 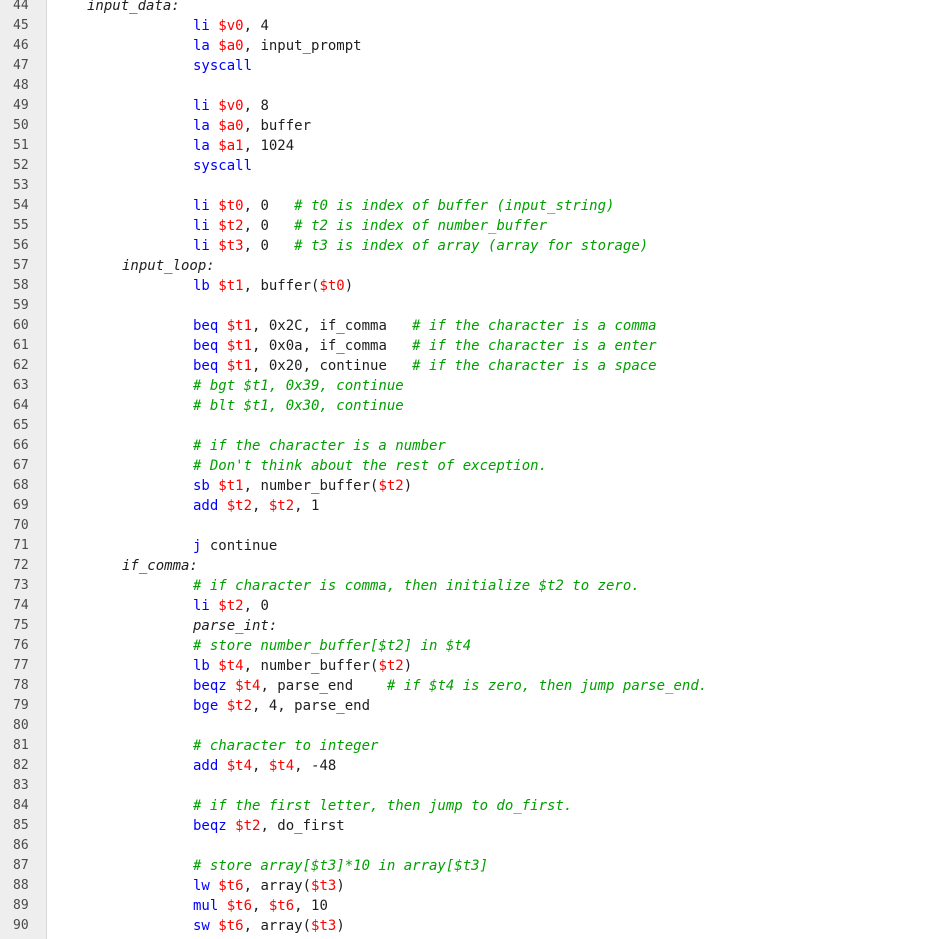 What do you see at coordinates (269, 826) in the screenshot?
I see `code-line: beqz $t2, do_first` at bounding box center [269, 826].